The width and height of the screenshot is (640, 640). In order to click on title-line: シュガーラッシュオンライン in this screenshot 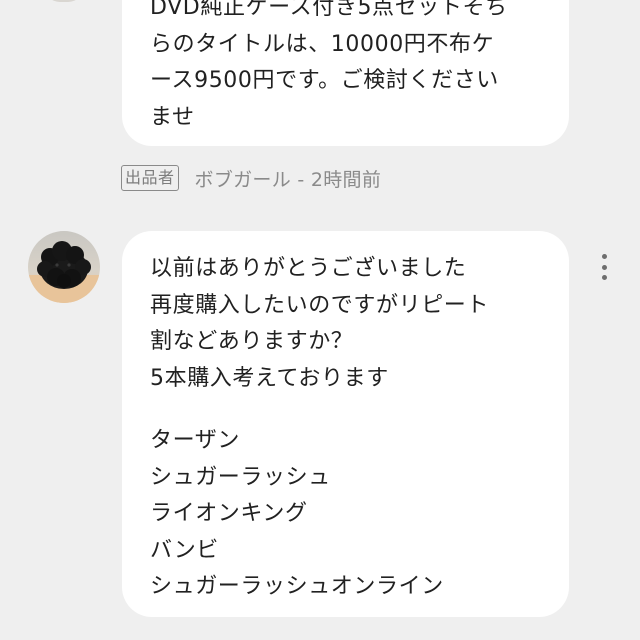, I will do `click(297, 586)`.